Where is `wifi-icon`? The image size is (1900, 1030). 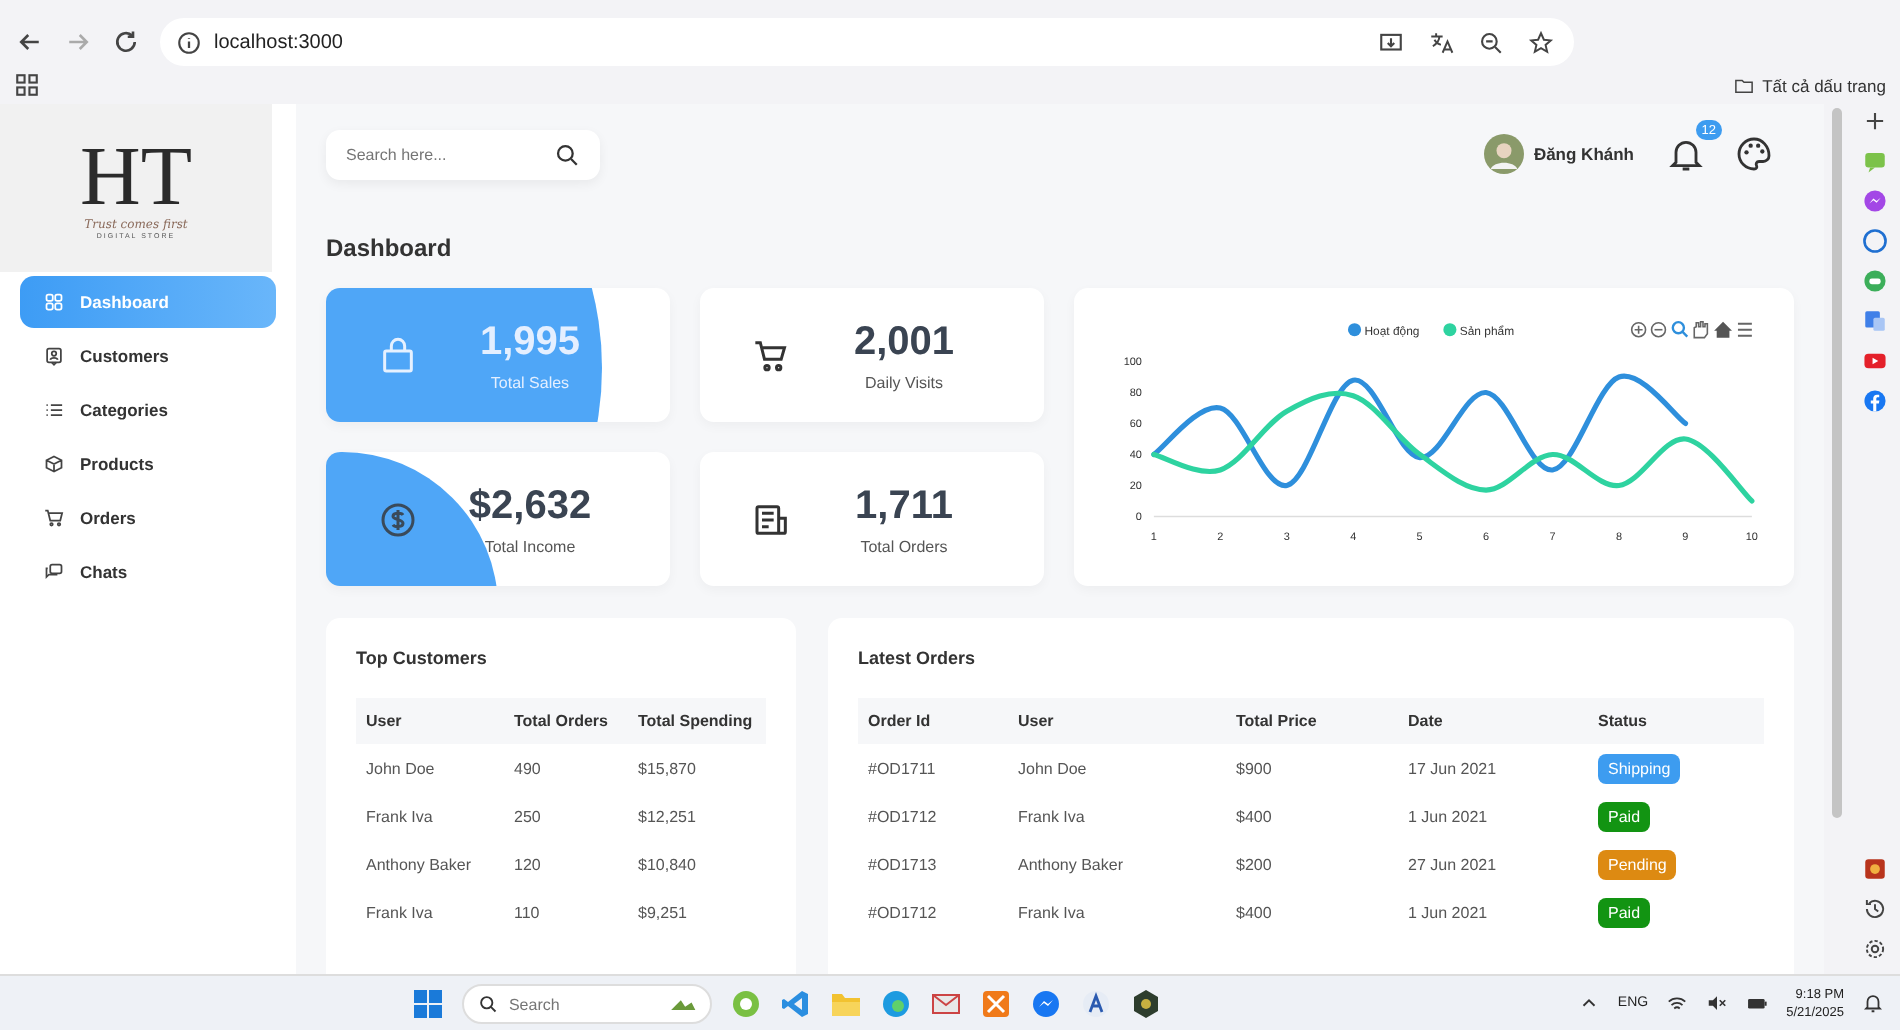
wifi-icon is located at coordinates (1677, 1003).